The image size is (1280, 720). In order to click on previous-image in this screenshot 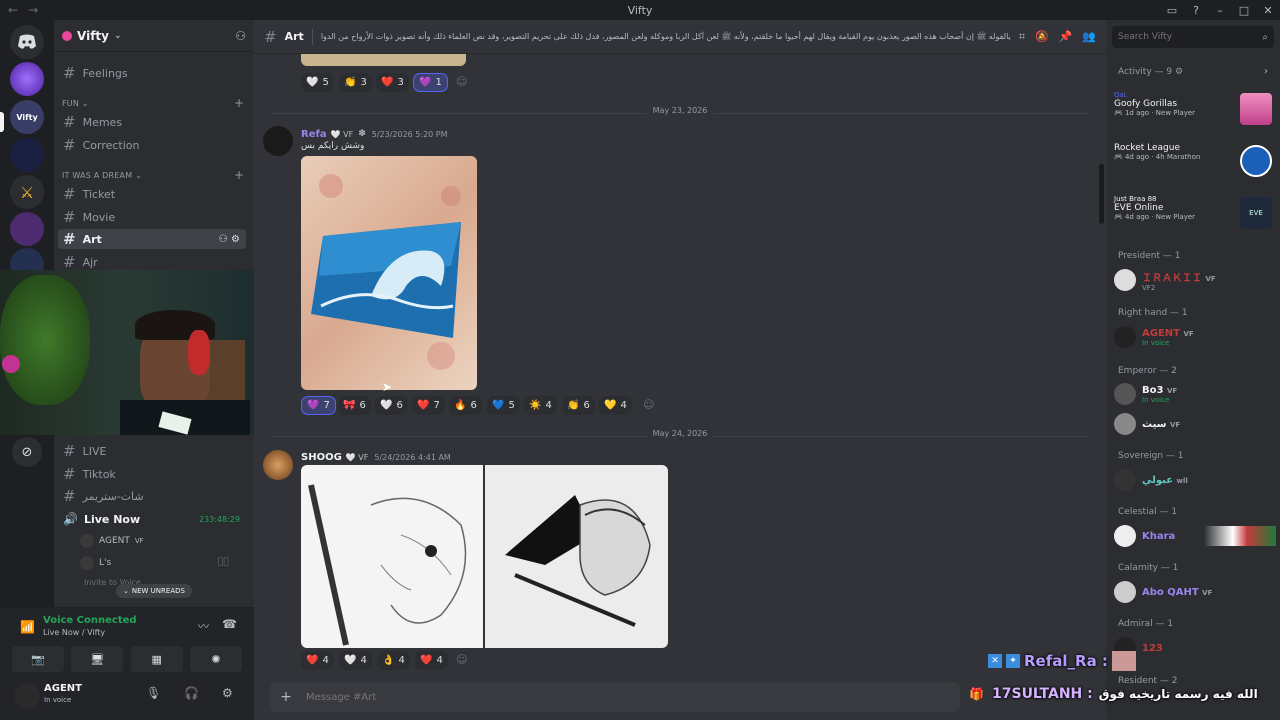, I will do `click(383, 60)`.